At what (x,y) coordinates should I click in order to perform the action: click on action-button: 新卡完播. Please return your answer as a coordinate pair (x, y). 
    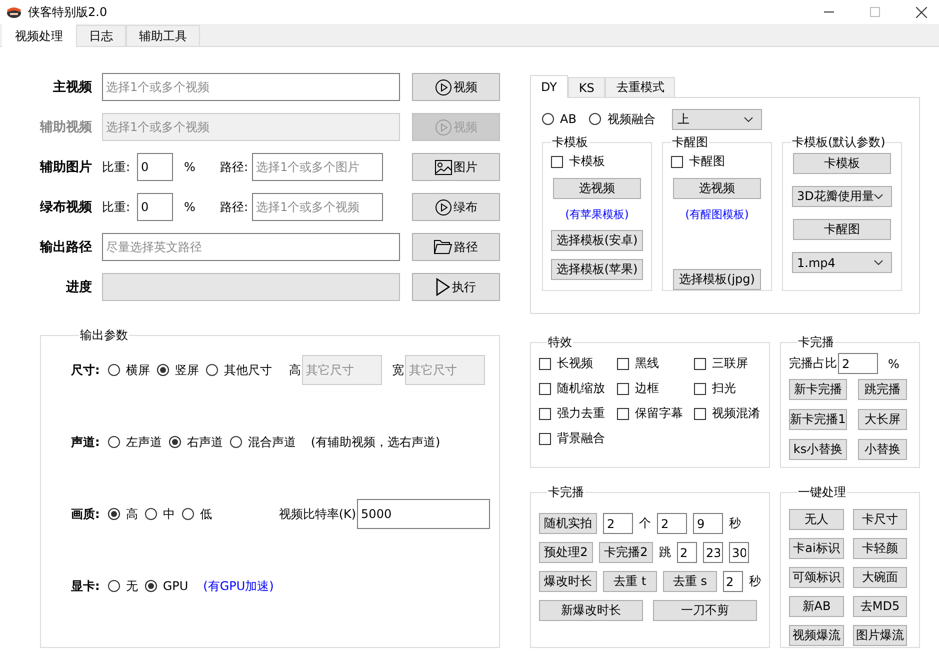
    Looking at the image, I should click on (818, 389).